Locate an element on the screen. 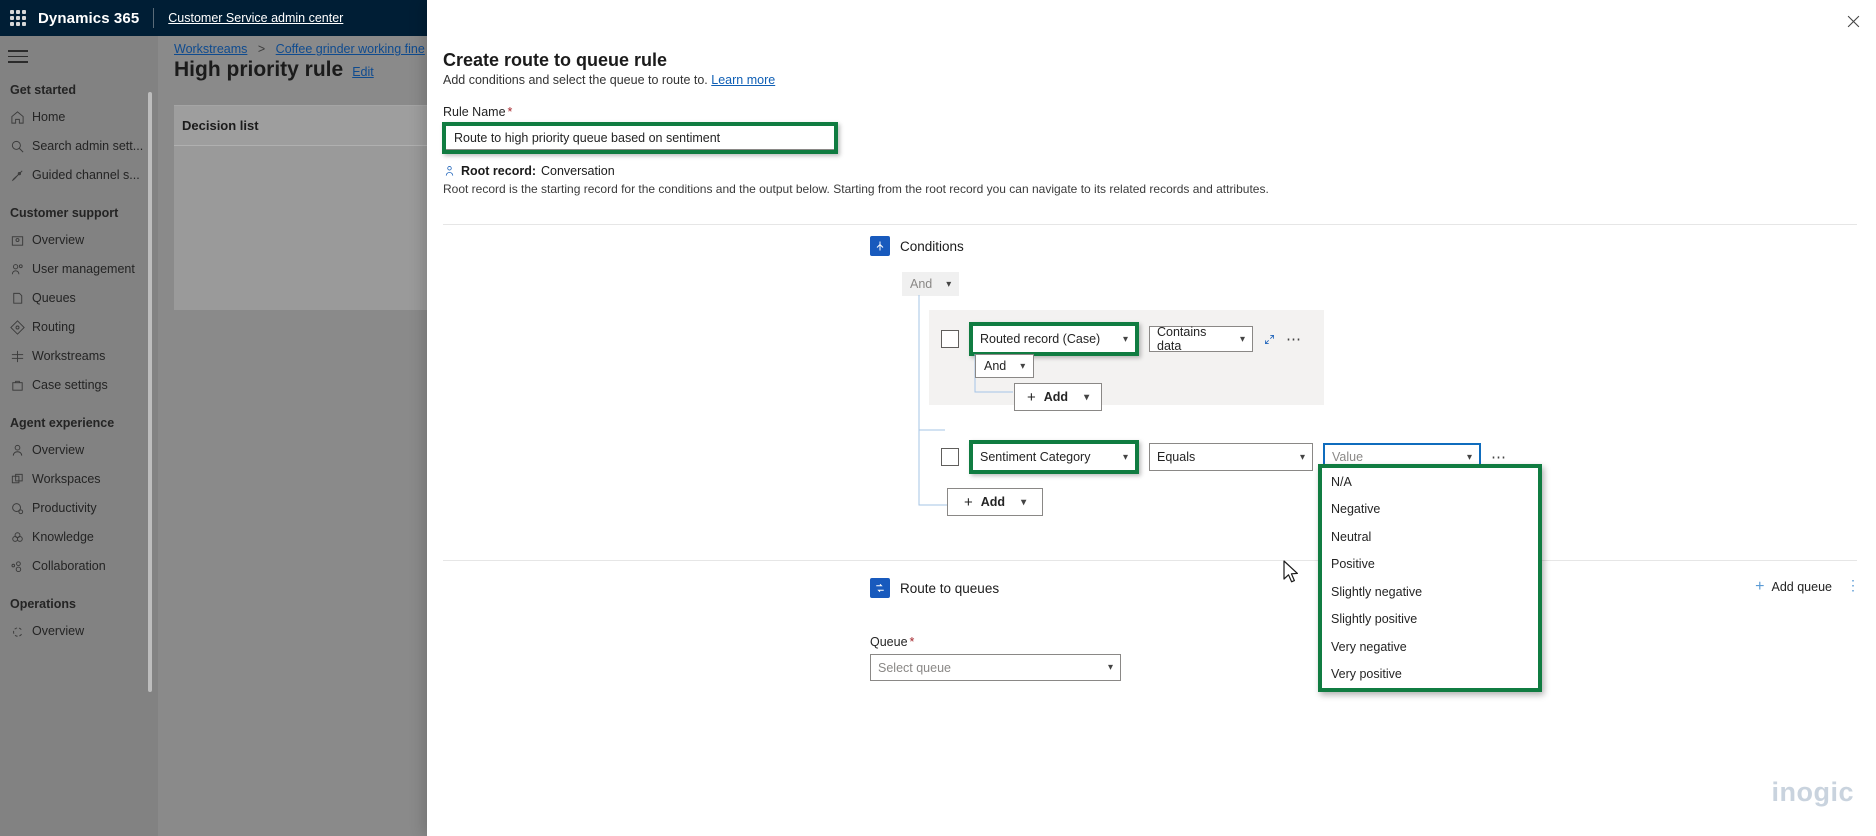  dropdown-option: Positive is located at coordinates (1430, 565).